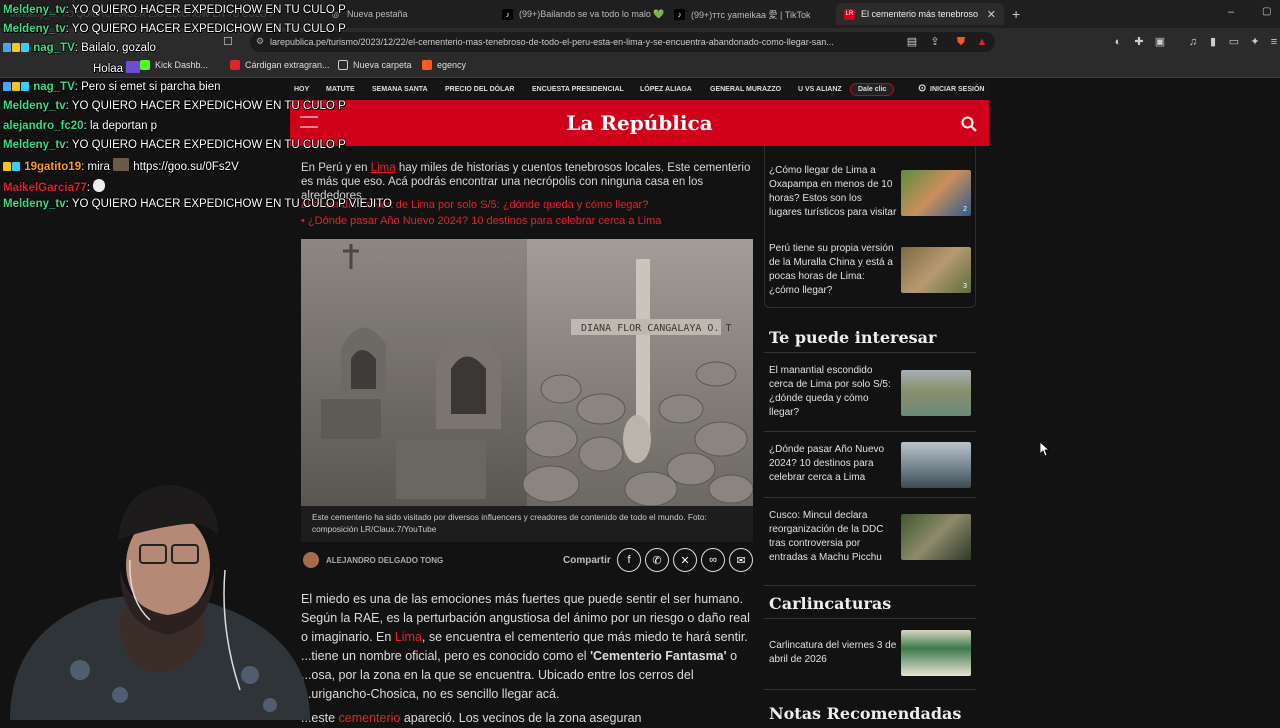 The image size is (1280, 728). What do you see at coordinates (865, 713) in the screenshot?
I see `notas-recomendadas-heading: Notas Recomendadas` at bounding box center [865, 713].